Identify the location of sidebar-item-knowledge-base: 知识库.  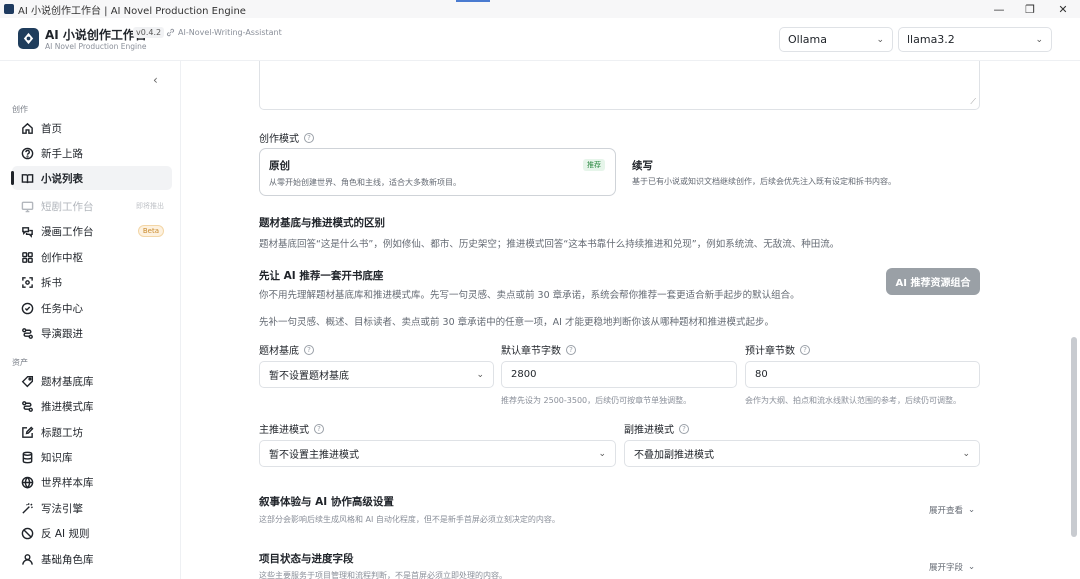
(92, 457).